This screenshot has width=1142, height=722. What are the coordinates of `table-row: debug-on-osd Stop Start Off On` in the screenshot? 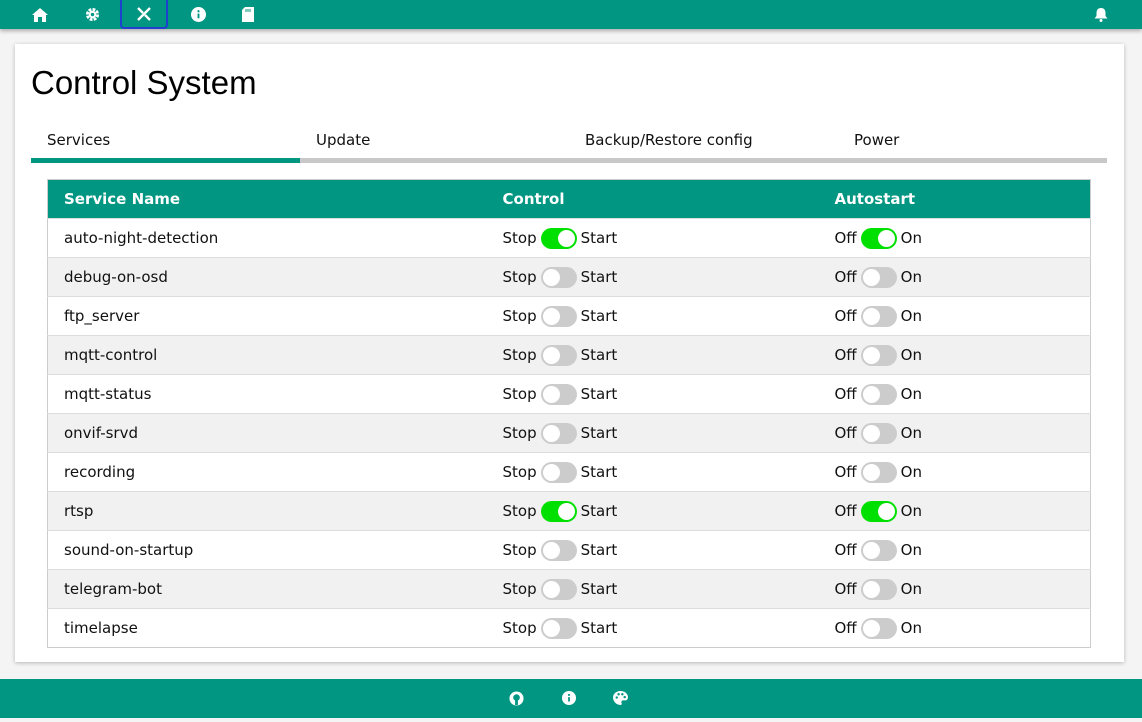 It's located at (569, 277).